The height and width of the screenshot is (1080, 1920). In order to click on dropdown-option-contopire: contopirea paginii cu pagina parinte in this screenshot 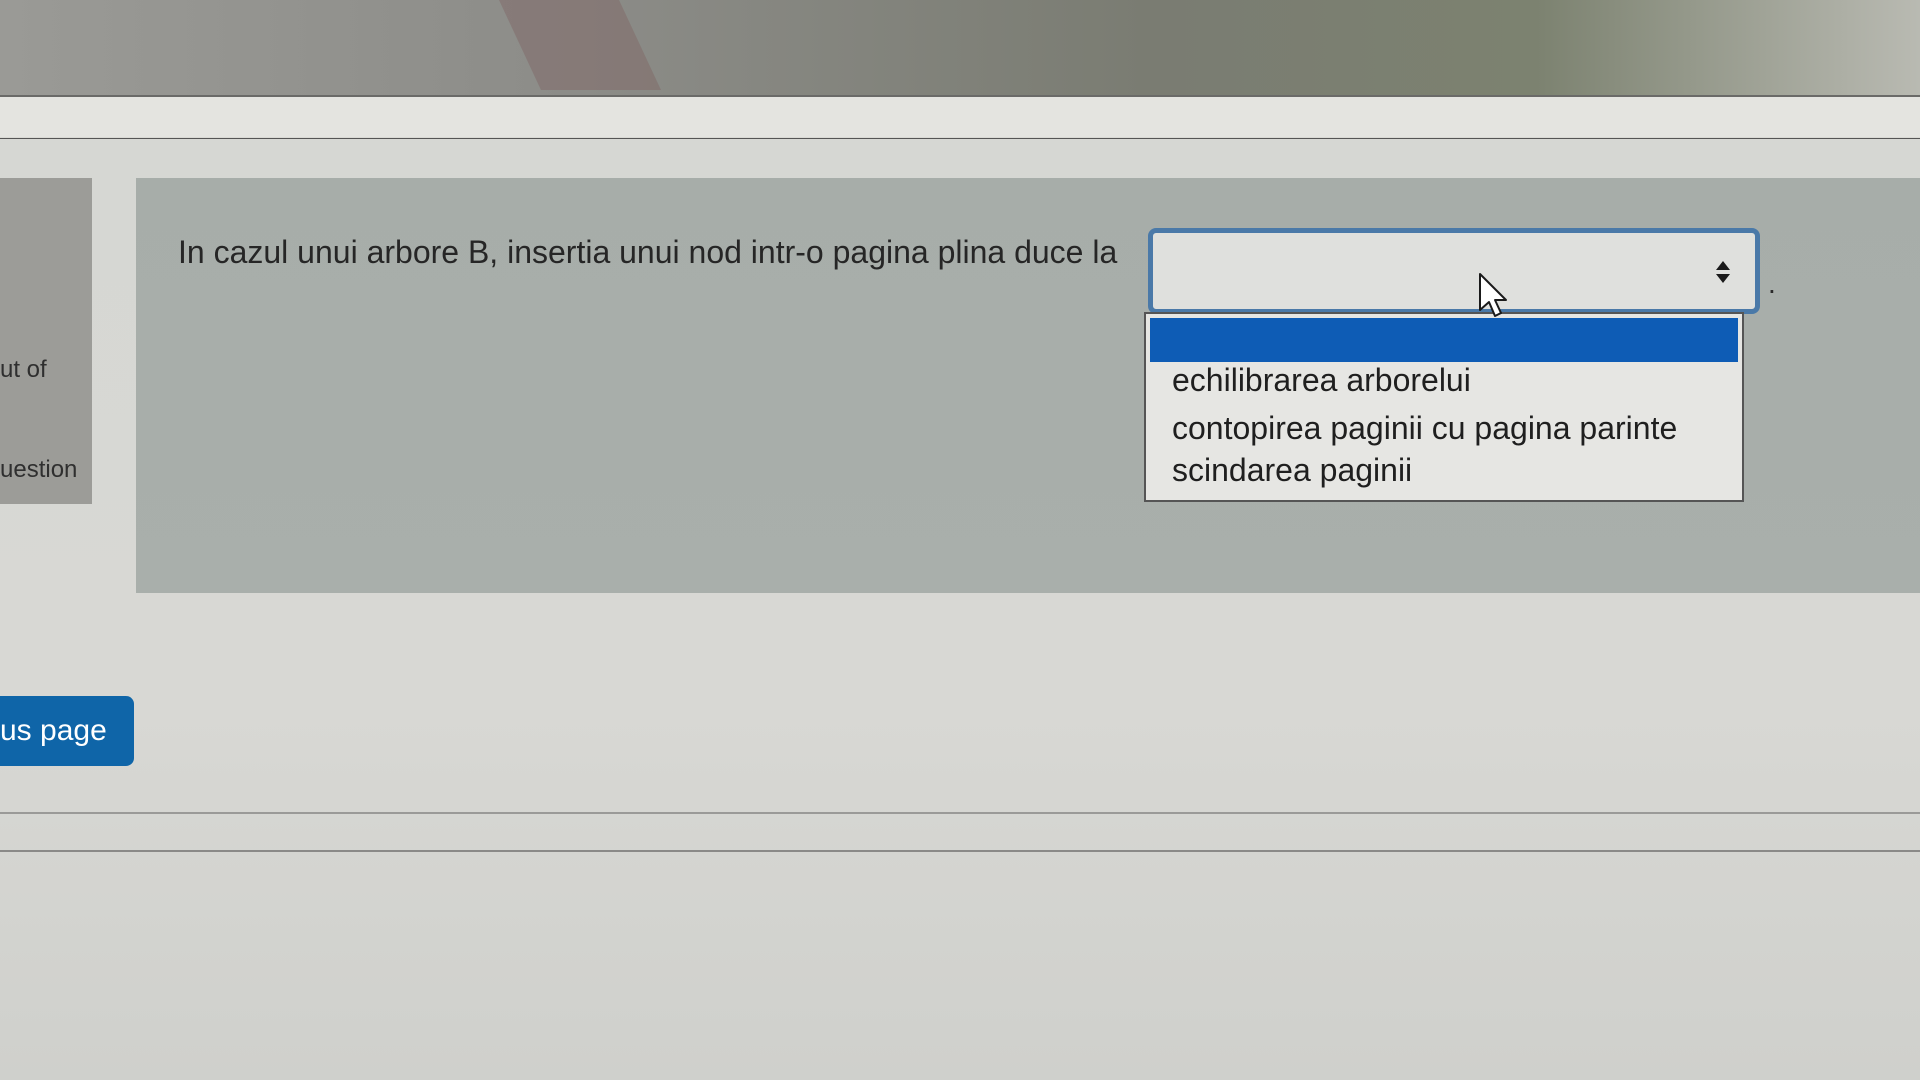, I will do `click(1424, 428)`.